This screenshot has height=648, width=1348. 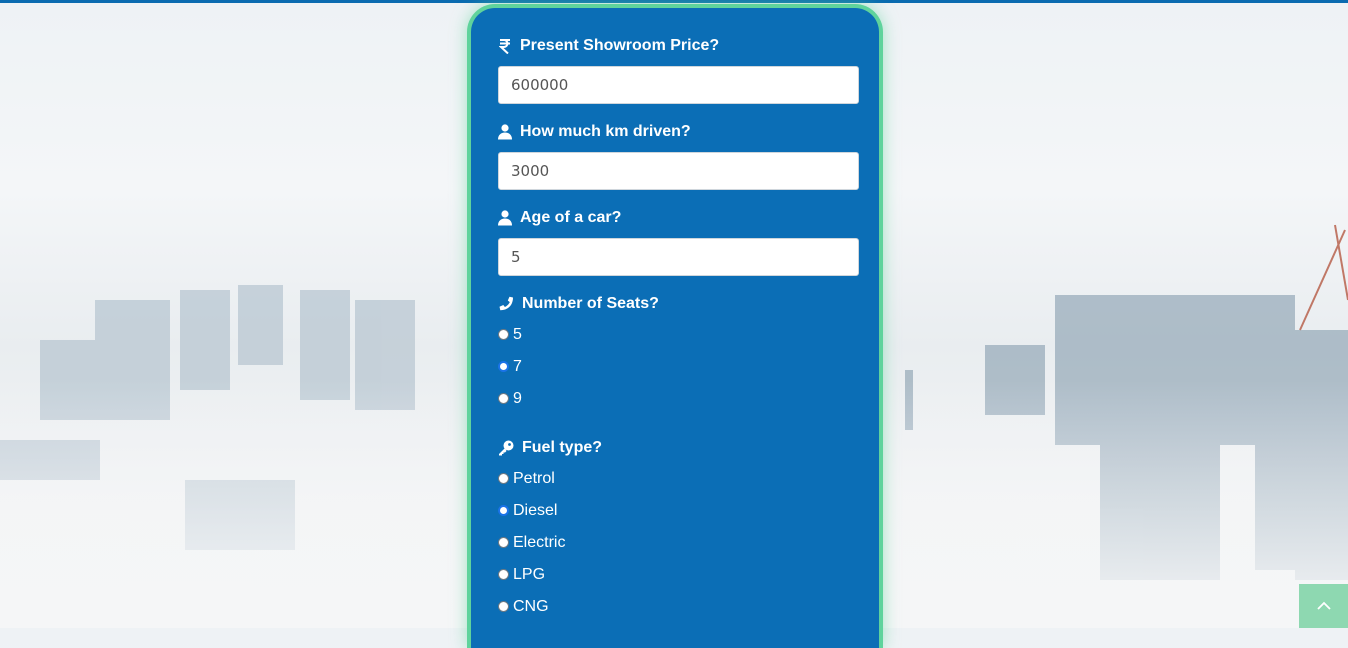 What do you see at coordinates (678, 257) in the screenshot?
I see `car-age-input` at bounding box center [678, 257].